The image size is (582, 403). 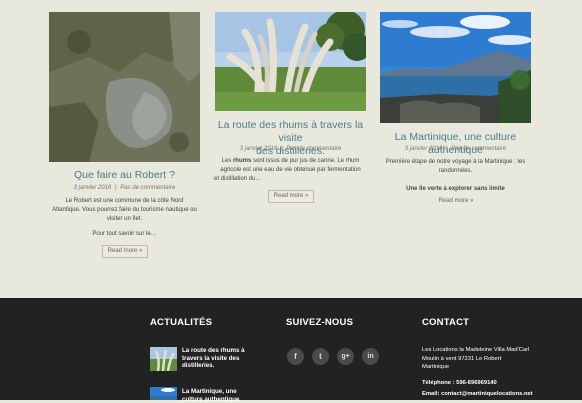 What do you see at coordinates (295, 356) in the screenshot?
I see `facebook-icon: f` at bounding box center [295, 356].